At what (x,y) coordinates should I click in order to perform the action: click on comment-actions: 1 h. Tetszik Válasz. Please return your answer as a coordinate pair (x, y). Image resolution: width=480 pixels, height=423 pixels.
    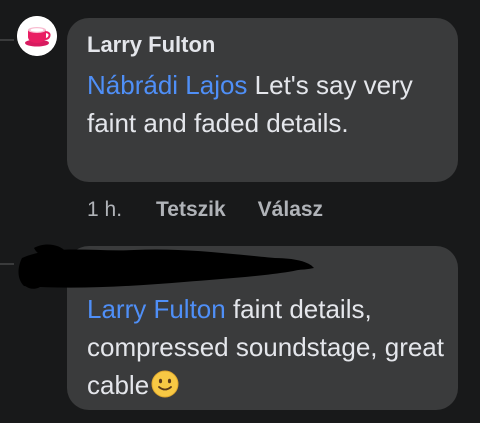
    Looking at the image, I should click on (205, 210).